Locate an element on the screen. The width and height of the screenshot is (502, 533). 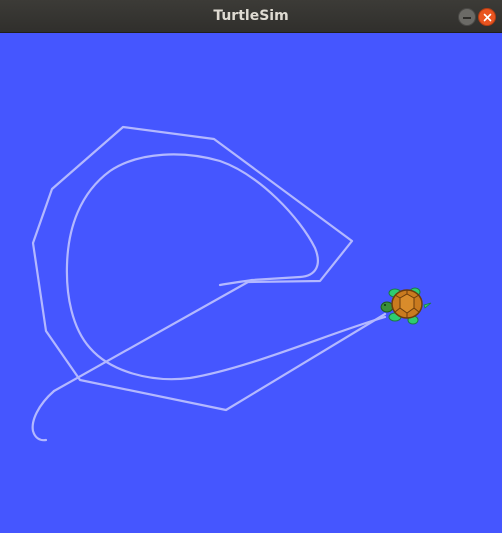
minimize-button is located at coordinates (467, 17).